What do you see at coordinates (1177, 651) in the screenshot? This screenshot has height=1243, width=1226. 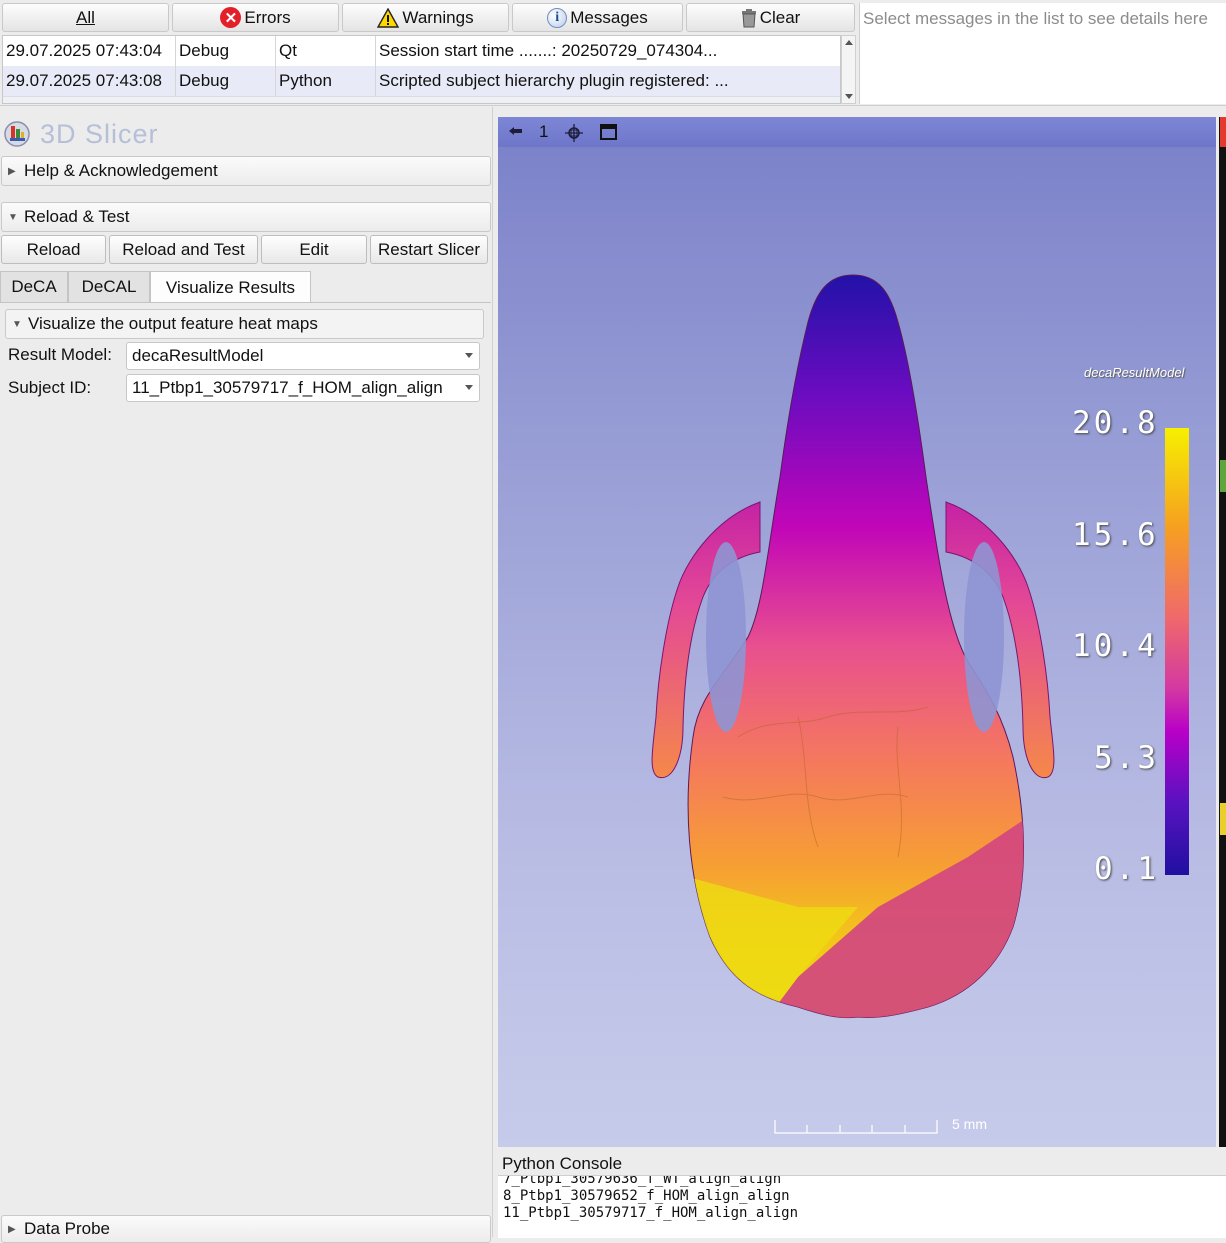 I see `colorbar` at bounding box center [1177, 651].